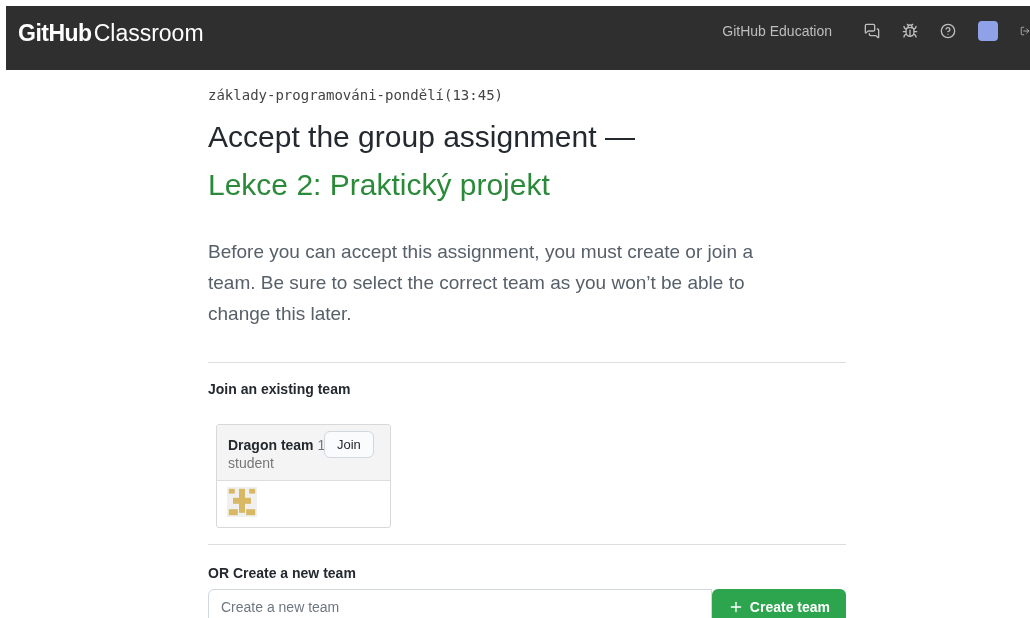 The image size is (1030, 618). I want to click on user-avatar, so click(988, 31).